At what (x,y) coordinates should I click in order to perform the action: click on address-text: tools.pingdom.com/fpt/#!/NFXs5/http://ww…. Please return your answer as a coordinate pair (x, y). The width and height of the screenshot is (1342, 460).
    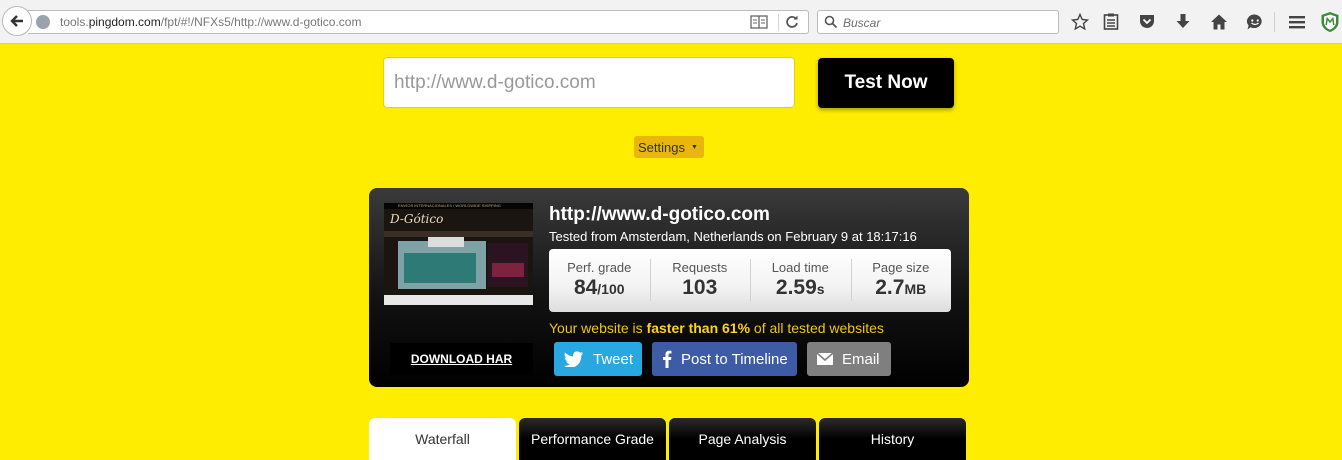
    Looking at the image, I should click on (210, 22).